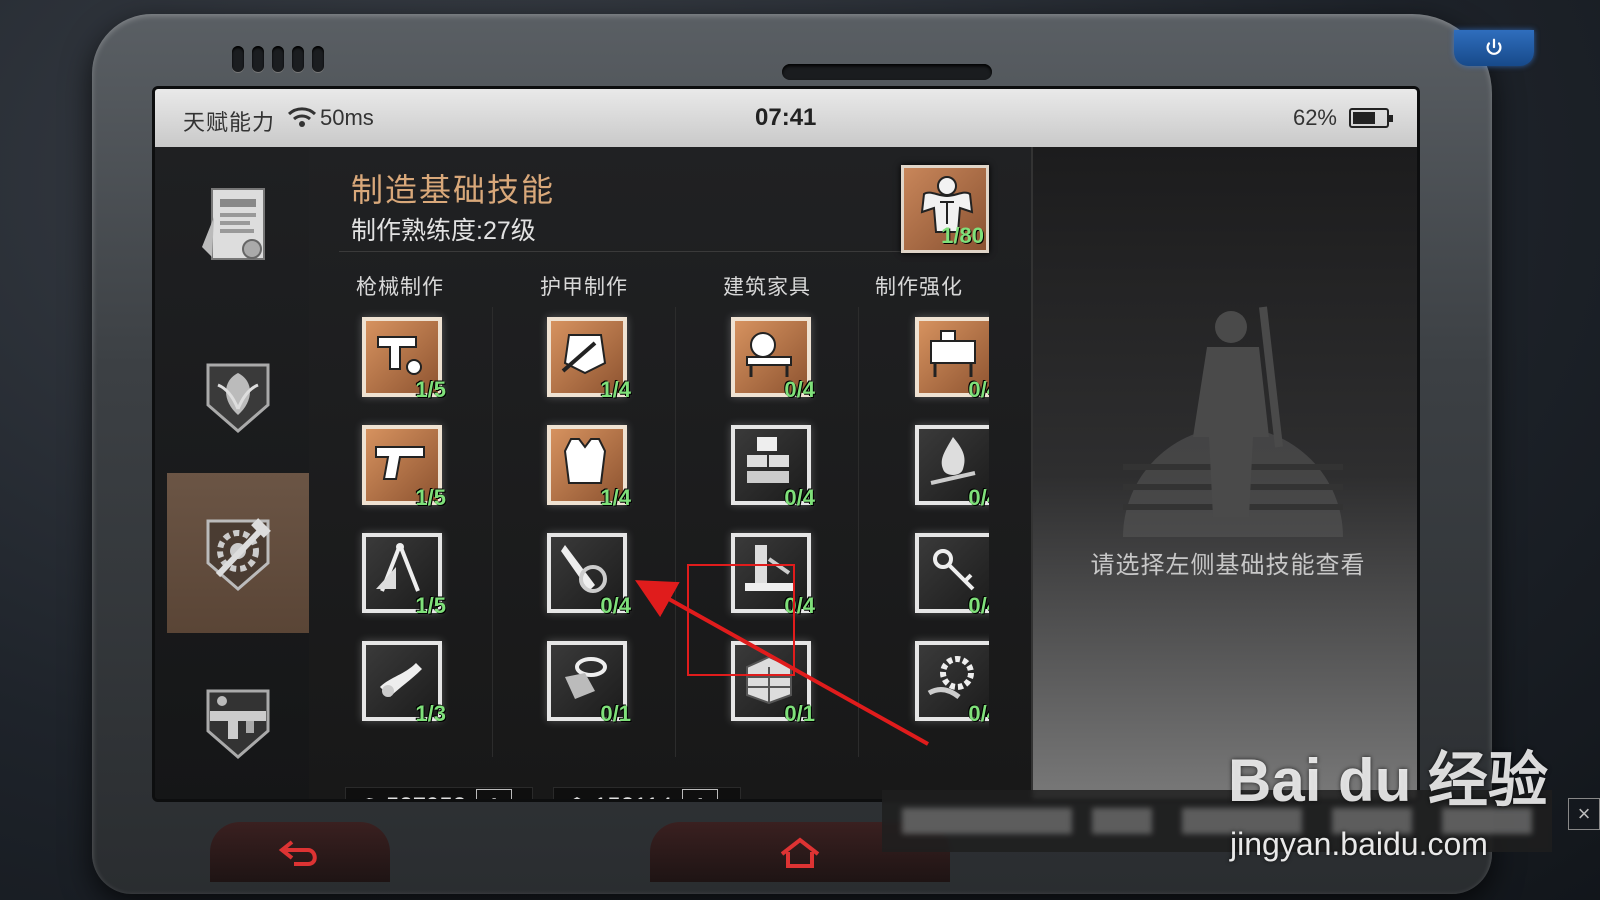  What do you see at coordinates (945, 209) in the screenshot?
I see `strength-badge: 1/80` at bounding box center [945, 209].